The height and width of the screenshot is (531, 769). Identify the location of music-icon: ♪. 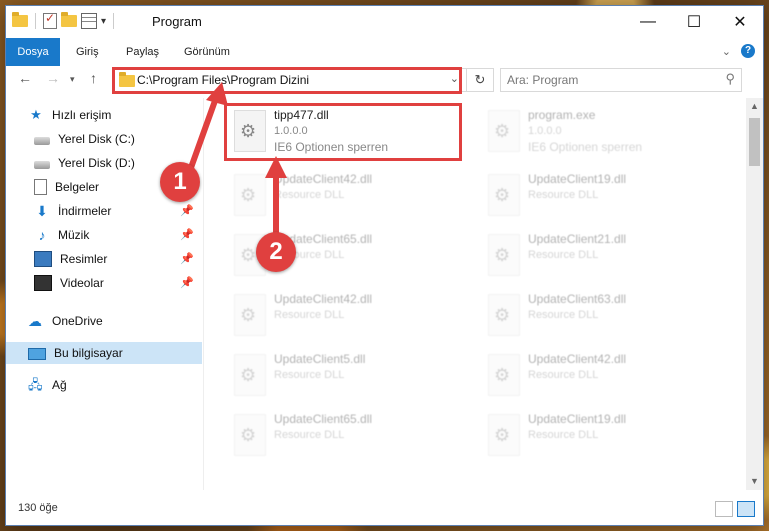
(42, 235).